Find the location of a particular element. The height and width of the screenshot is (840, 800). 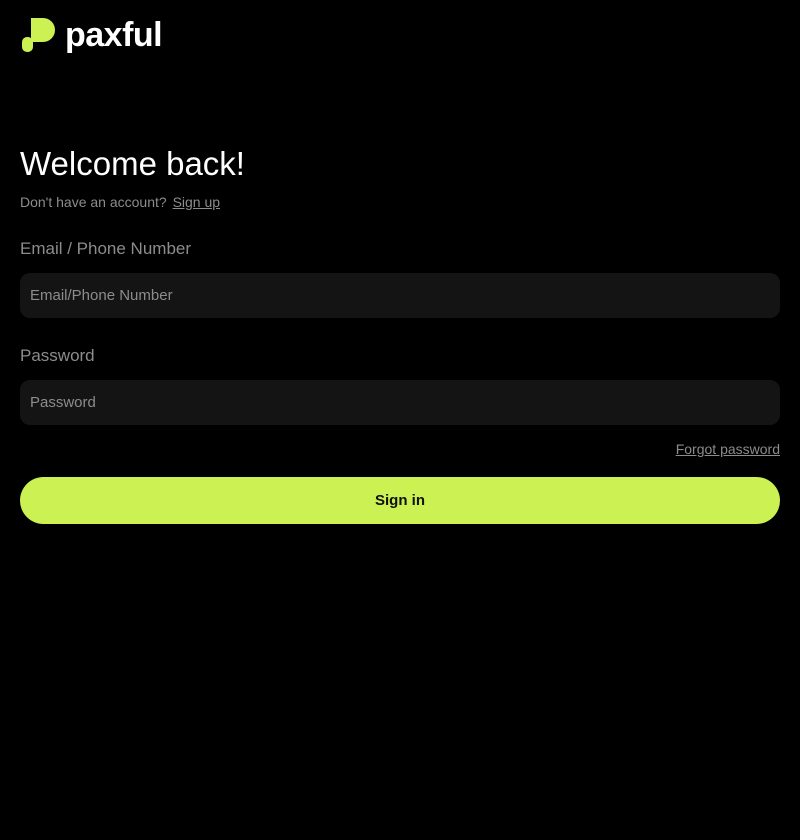

email-label: Email / Phone Number is located at coordinates (106, 248).